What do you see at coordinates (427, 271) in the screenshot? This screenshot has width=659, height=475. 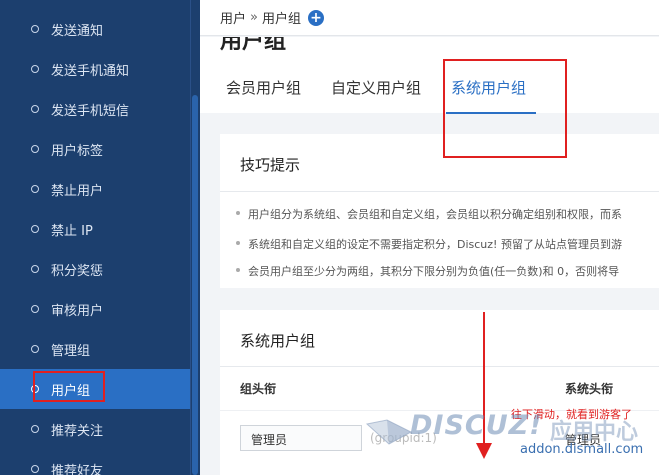 I see `tip-line: 会员用户组至少分为两组，其积分下限分别为负值(任一负数)和 0，否则将导` at bounding box center [427, 271].